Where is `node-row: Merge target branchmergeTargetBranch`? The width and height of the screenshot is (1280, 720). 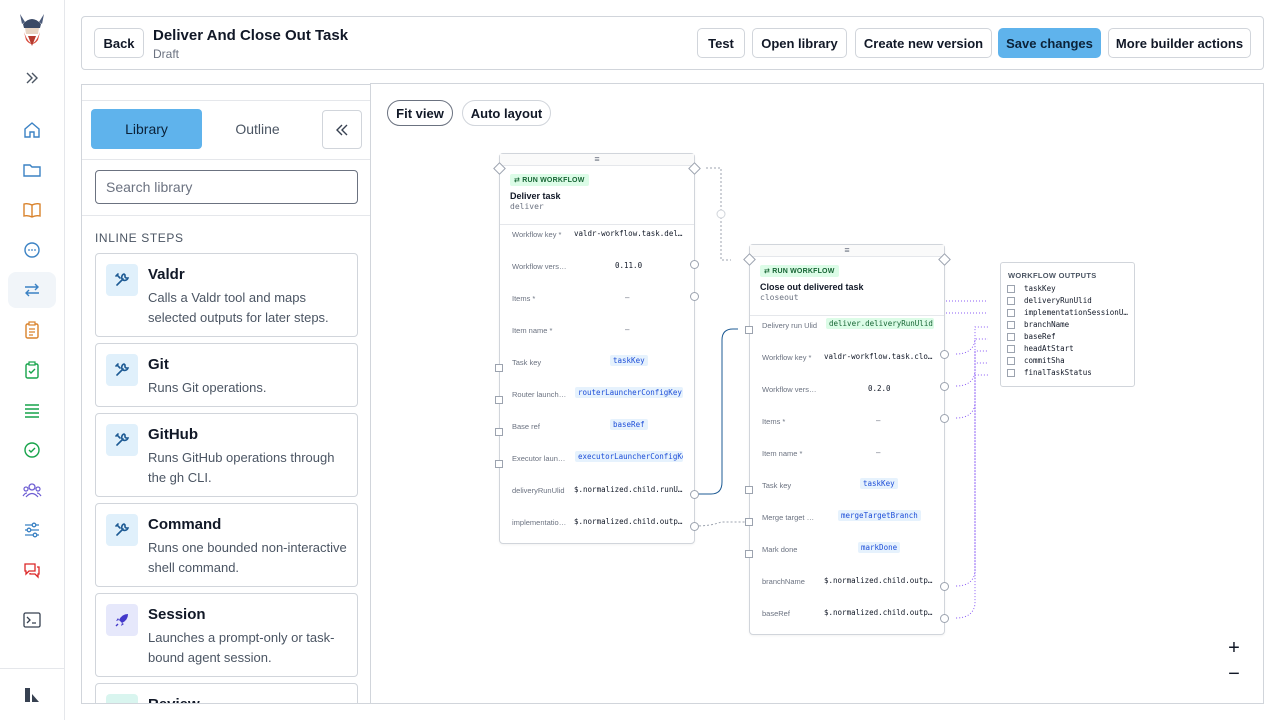
node-row: Merge target branchmergeTargetBranch is located at coordinates (847, 519).